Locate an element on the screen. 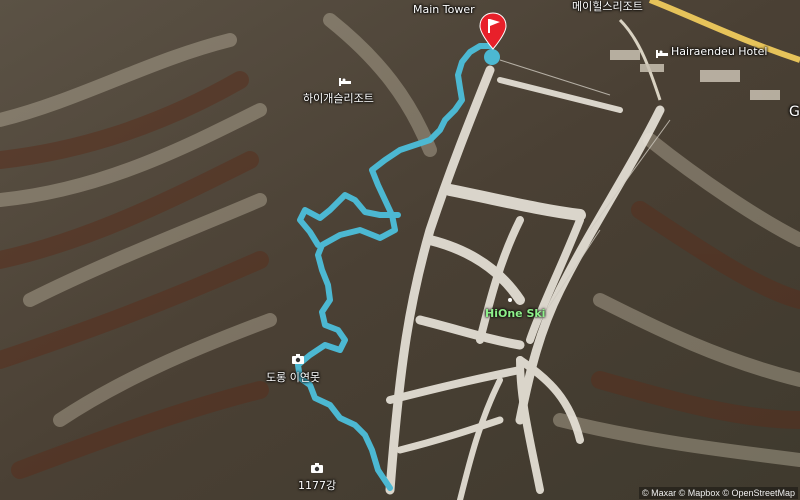 The height and width of the screenshot is (500, 800). label-hione-ski: HiOne Ski is located at coordinates (515, 313).